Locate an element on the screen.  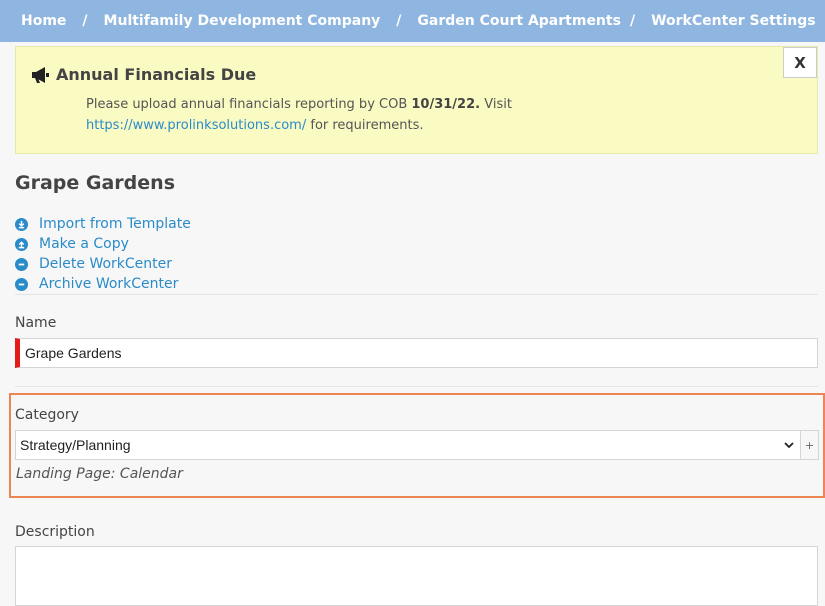
category-label: Category is located at coordinates (47, 415).